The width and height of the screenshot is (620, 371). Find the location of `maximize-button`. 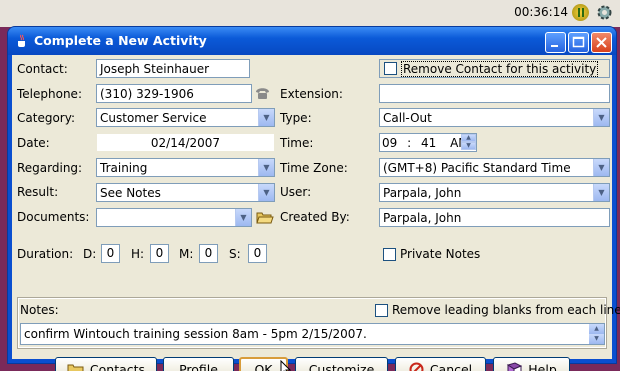

maximize-button is located at coordinates (578, 42).